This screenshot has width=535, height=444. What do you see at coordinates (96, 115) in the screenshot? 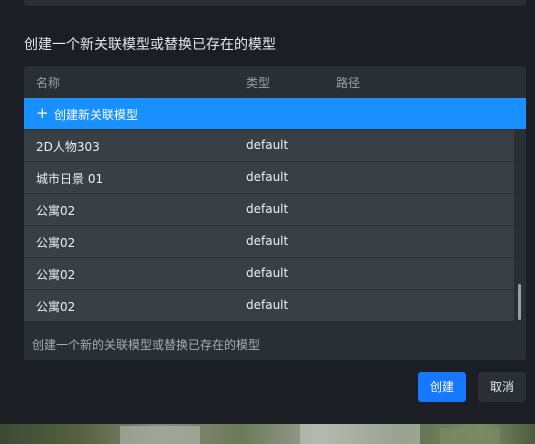
I see `create-new-association-label: 创建新关联模型` at bounding box center [96, 115].